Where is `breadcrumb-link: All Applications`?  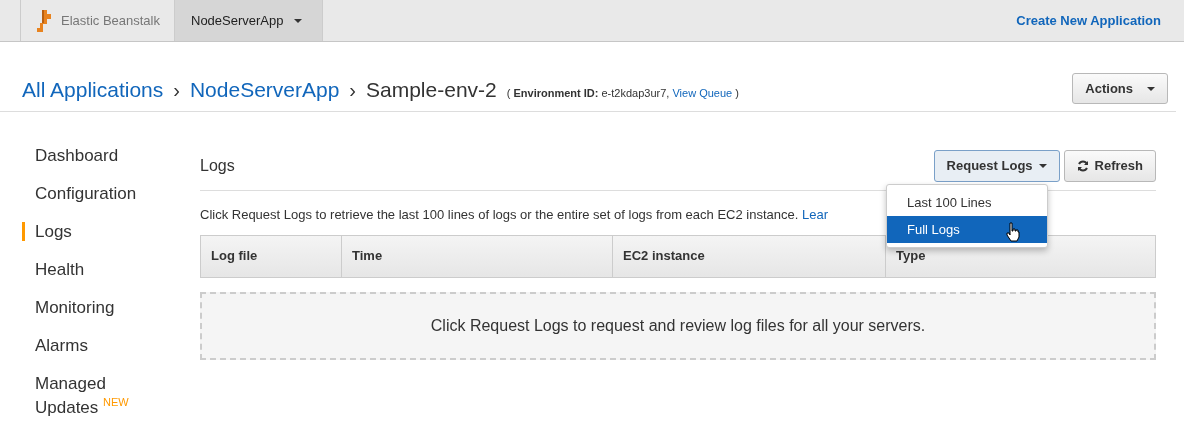
breadcrumb-link: All Applications is located at coordinates (93, 90).